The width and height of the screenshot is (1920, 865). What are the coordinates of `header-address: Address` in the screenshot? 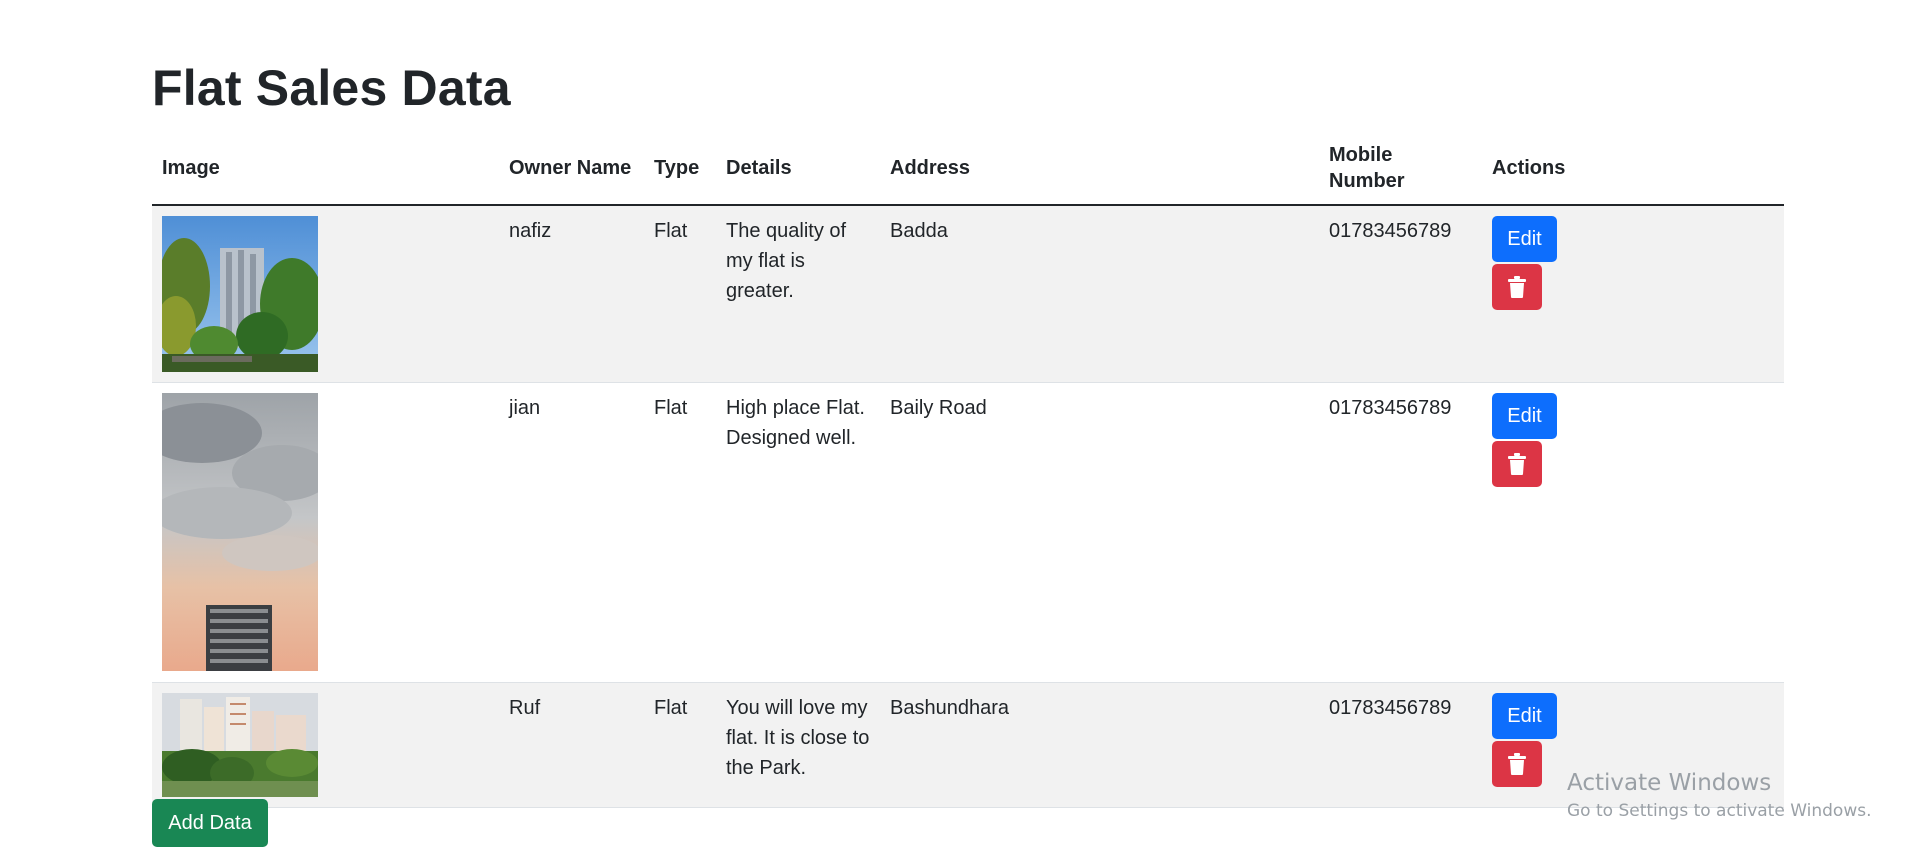 It's located at (1099, 169).